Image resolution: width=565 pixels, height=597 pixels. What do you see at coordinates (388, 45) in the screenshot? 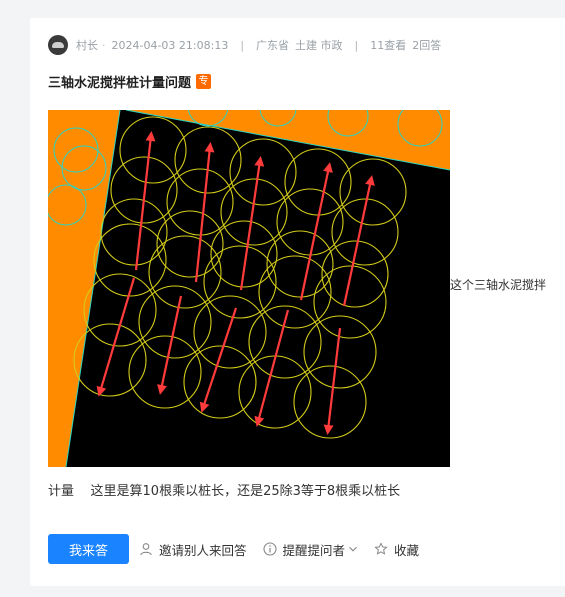
I see `view-count: 11查看` at bounding box center [388, 45].